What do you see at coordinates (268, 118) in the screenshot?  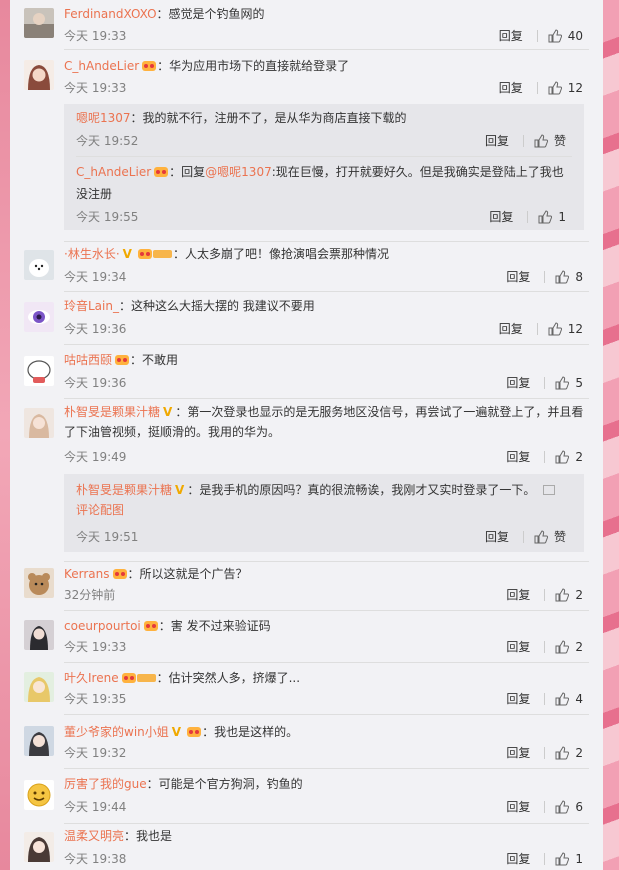 I see `reply-body: ：我的就不行，注册不了，是从华为商店直接下载的` at bounding box center [268, 118].